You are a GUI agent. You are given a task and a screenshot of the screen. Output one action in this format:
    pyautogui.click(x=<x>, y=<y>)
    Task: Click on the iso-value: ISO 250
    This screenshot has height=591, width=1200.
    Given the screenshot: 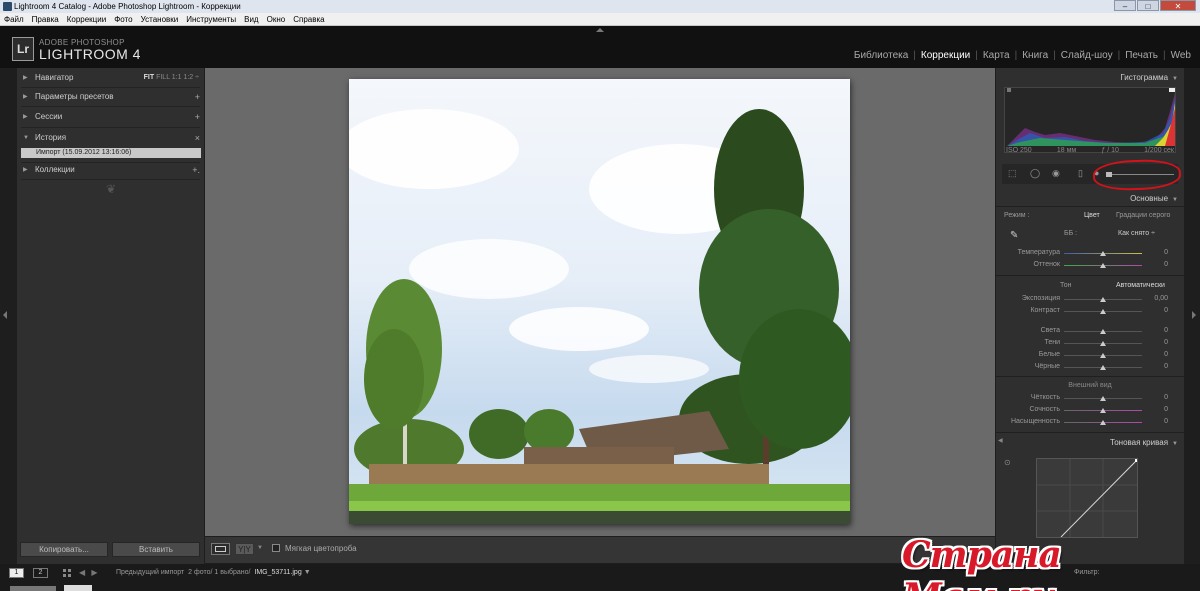 What is the action you would take?
    pyautogui.click(x=1019, y=150)
    